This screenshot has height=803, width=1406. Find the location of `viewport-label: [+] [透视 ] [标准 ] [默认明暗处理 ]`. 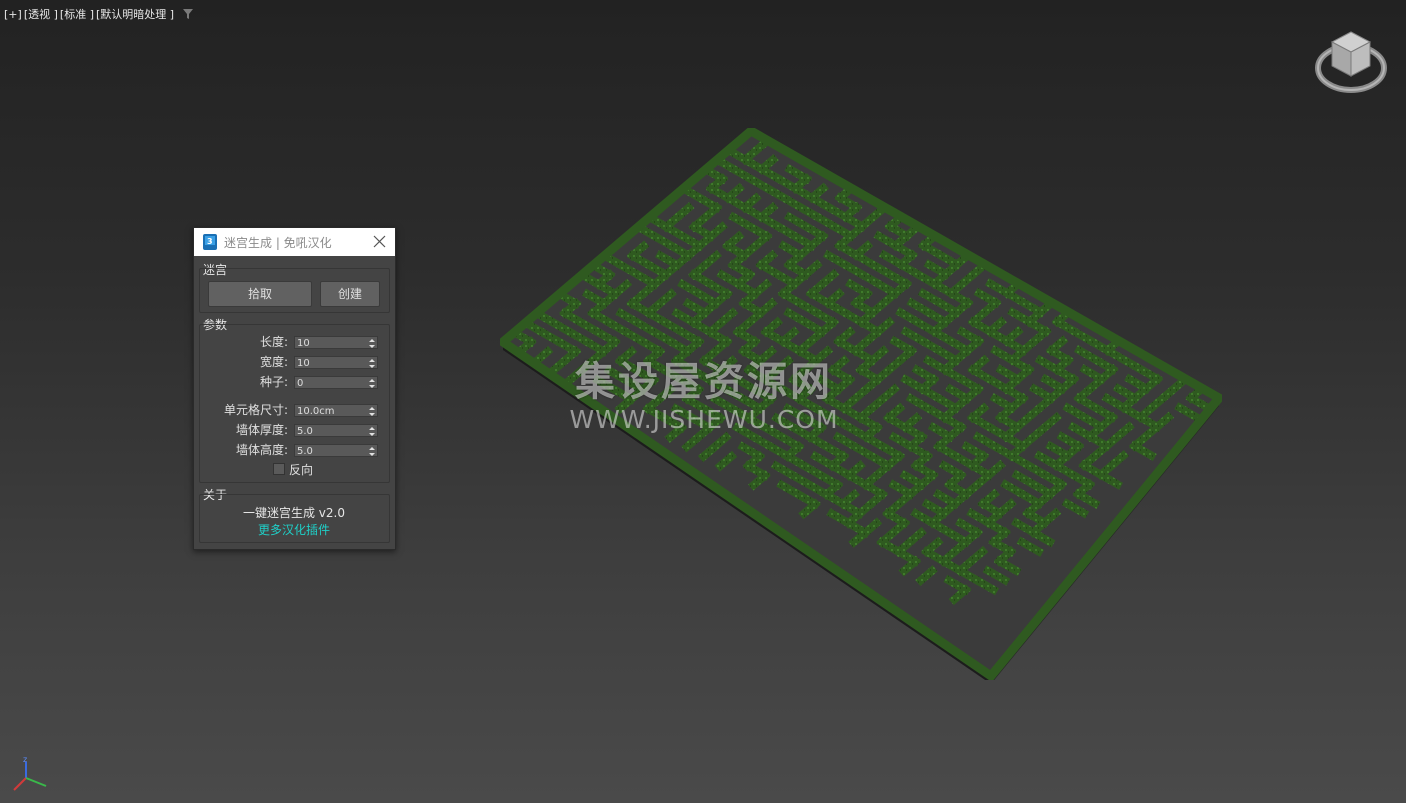

viewport-label: [+] [透视 ] [标准 ] [默认明暗处理 ] is located at coordinates (99, 14).